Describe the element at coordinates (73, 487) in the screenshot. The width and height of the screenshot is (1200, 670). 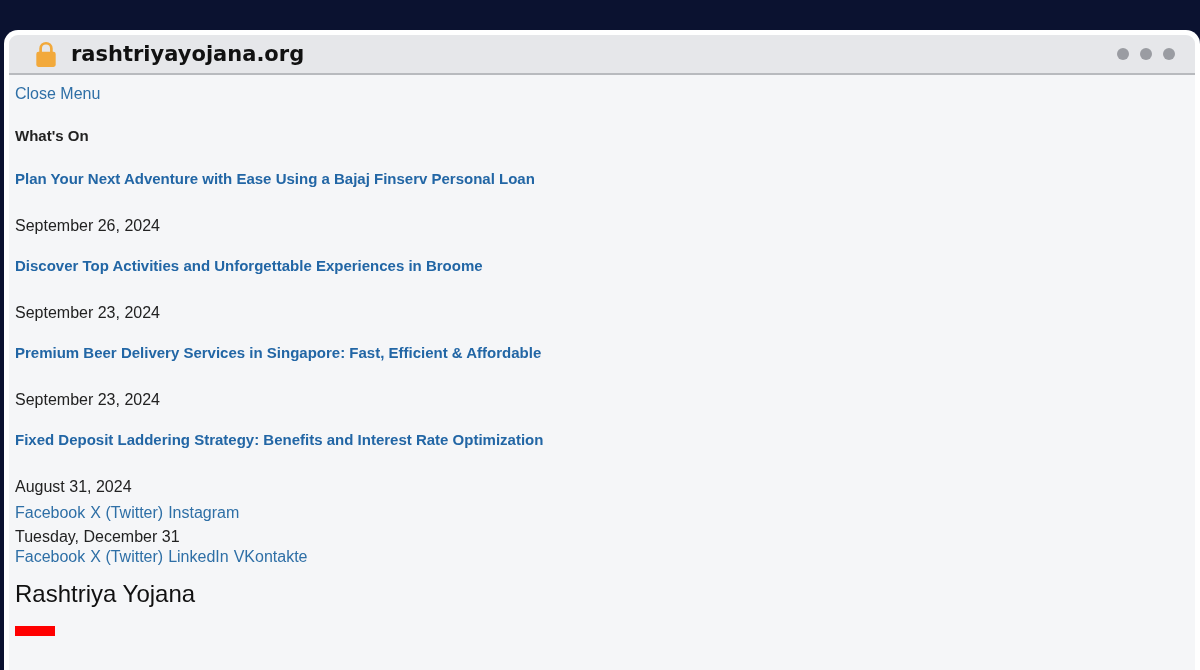
I see `post-date: August 31, 2024` at that location.